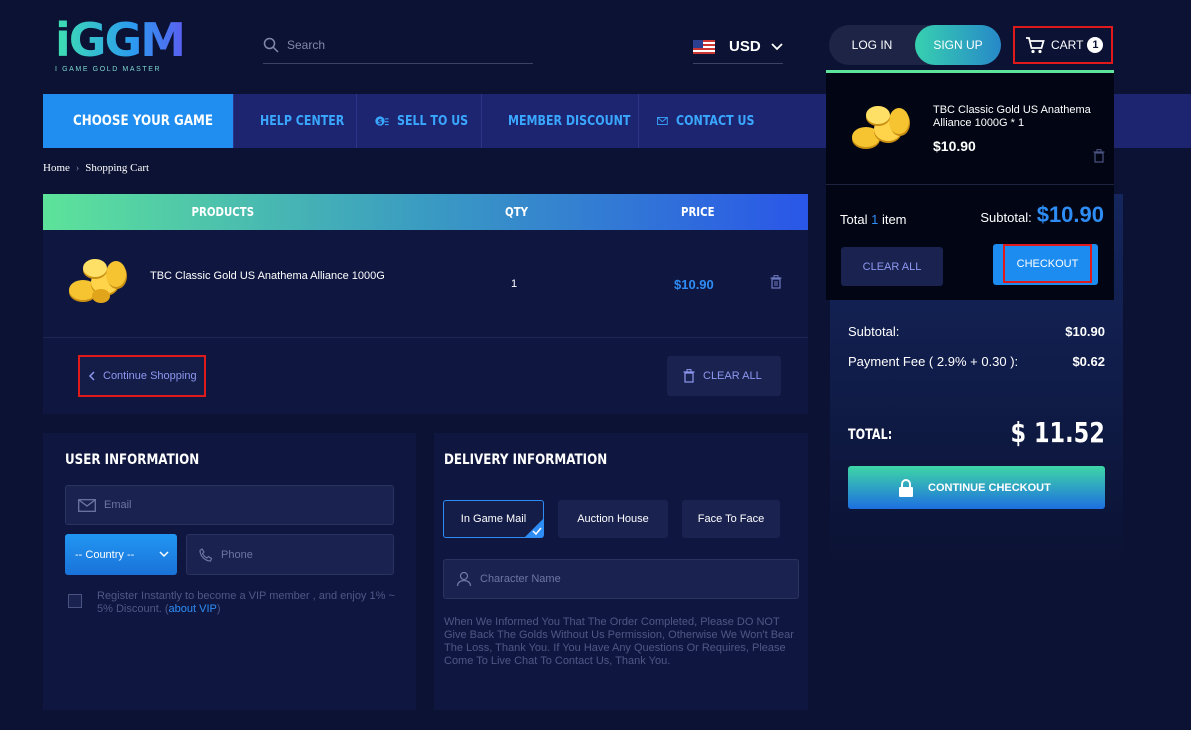  I want to click on auth-group: LOG IN SIGN UP, so click(915, 45).